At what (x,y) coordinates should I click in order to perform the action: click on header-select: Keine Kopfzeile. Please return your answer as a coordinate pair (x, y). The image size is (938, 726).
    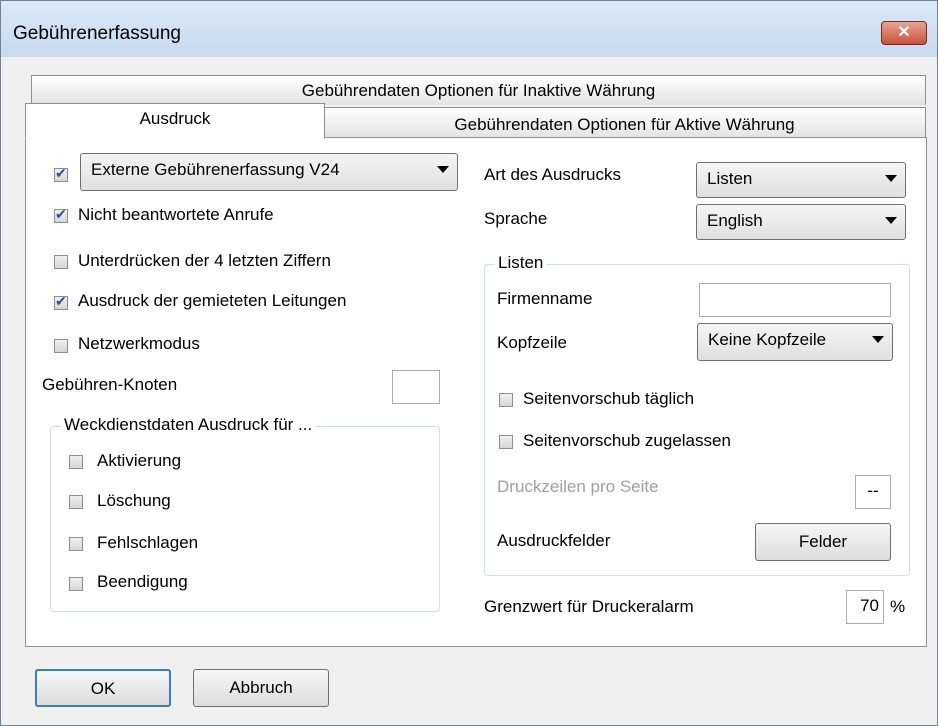
    Looking at the image, I should click on (795, 342).